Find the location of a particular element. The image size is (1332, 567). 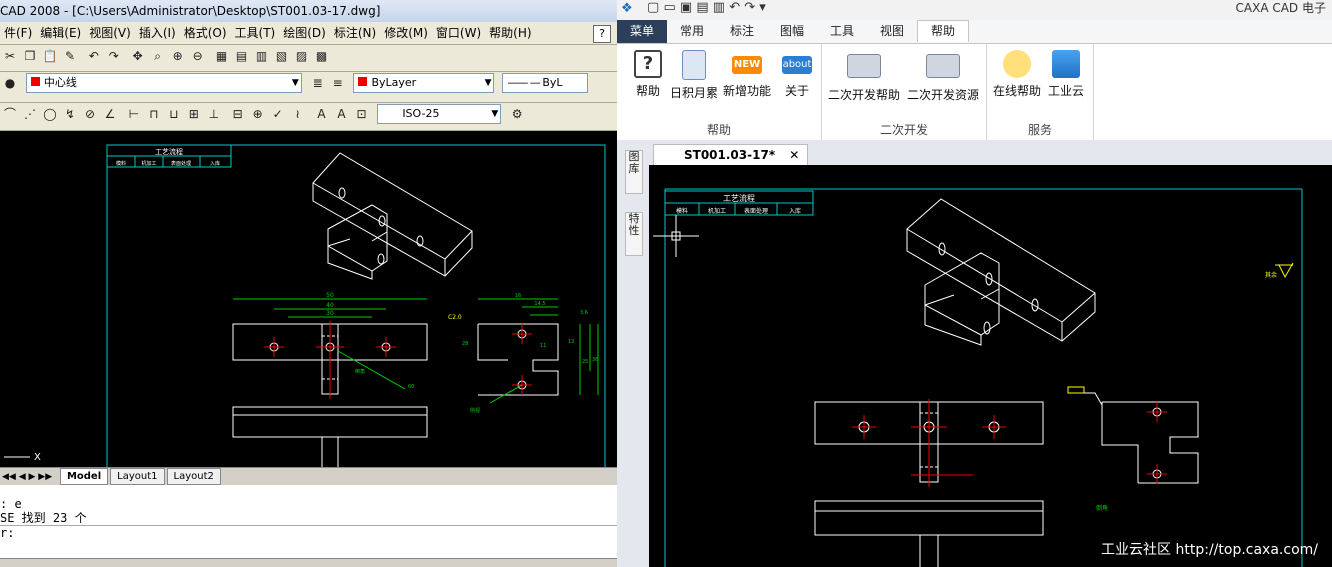

tolerance-icon: ⊟ is located at coordinates (238, 114).